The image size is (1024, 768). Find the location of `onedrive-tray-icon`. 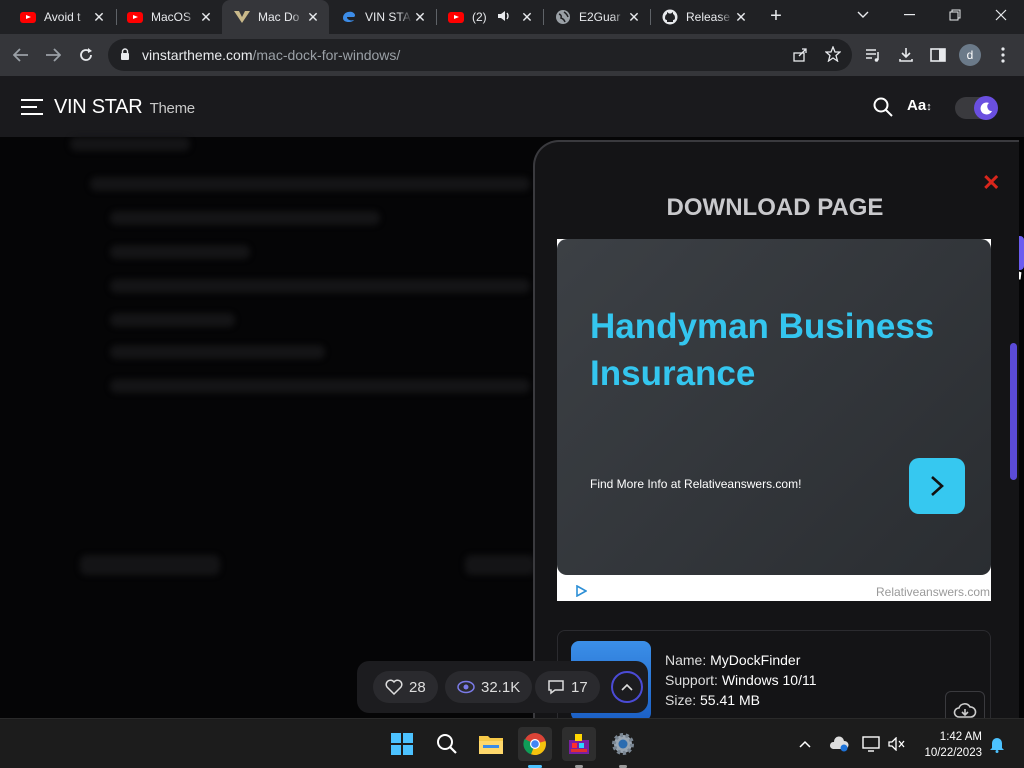

onedrive-tray-icon is located at coordinates (839, 744).